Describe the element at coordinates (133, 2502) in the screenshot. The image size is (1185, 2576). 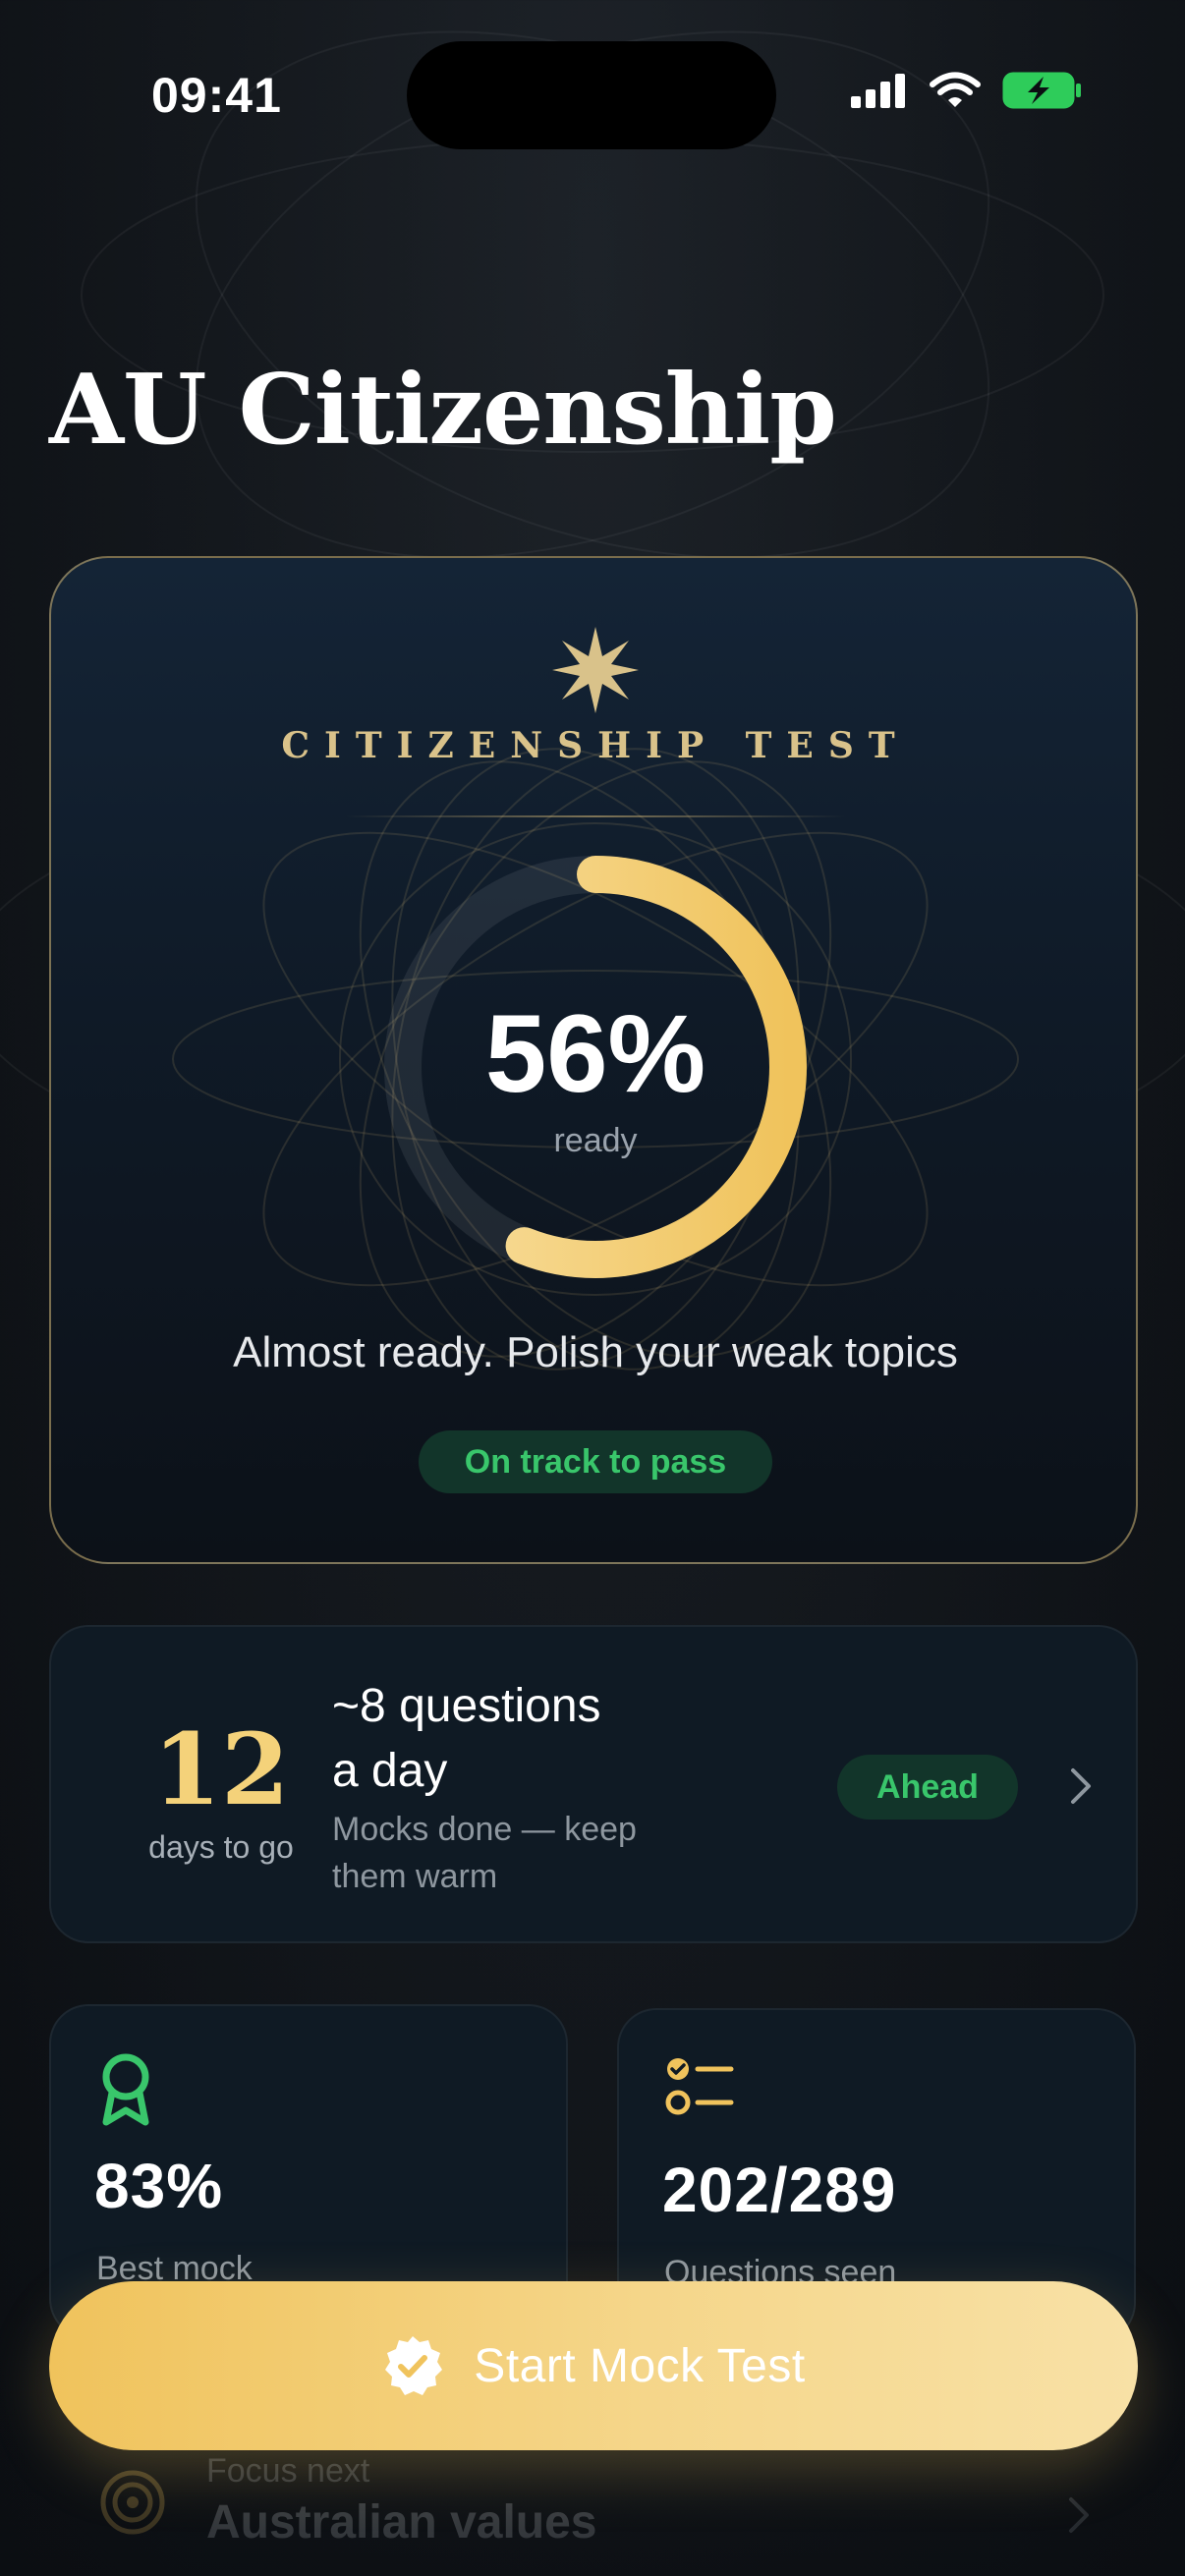
I see `target-icon` at that location.